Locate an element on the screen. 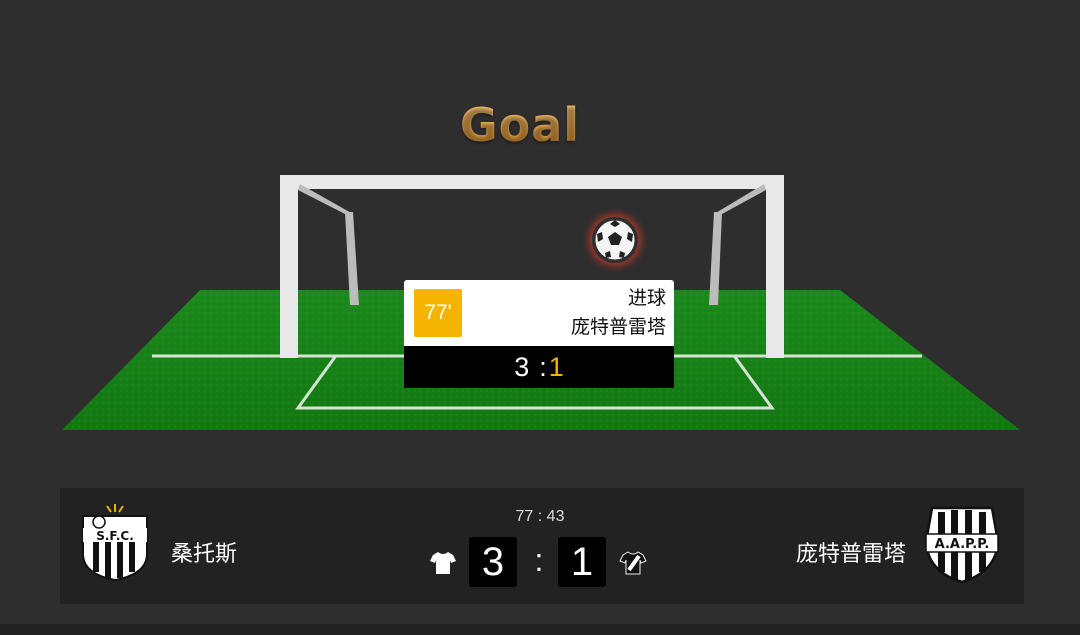  svg-text: S.F.C. is located at coordinates (115, 536).